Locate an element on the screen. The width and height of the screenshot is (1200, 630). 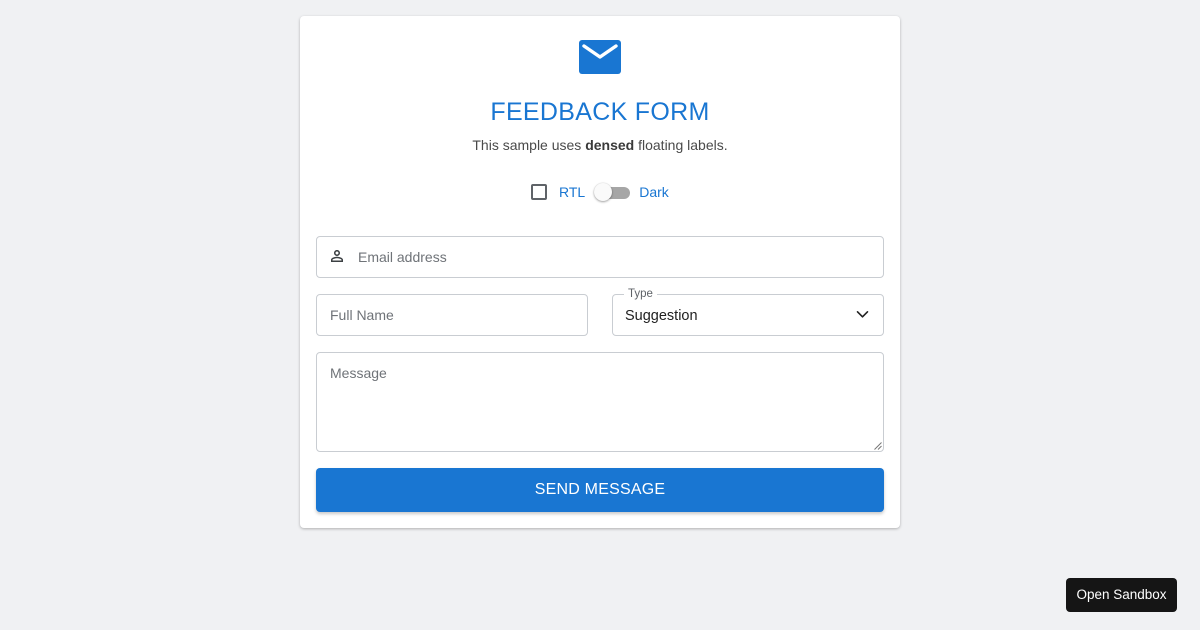
send-message-button: SEND MESSAGE is located at coordinates (600, 490).